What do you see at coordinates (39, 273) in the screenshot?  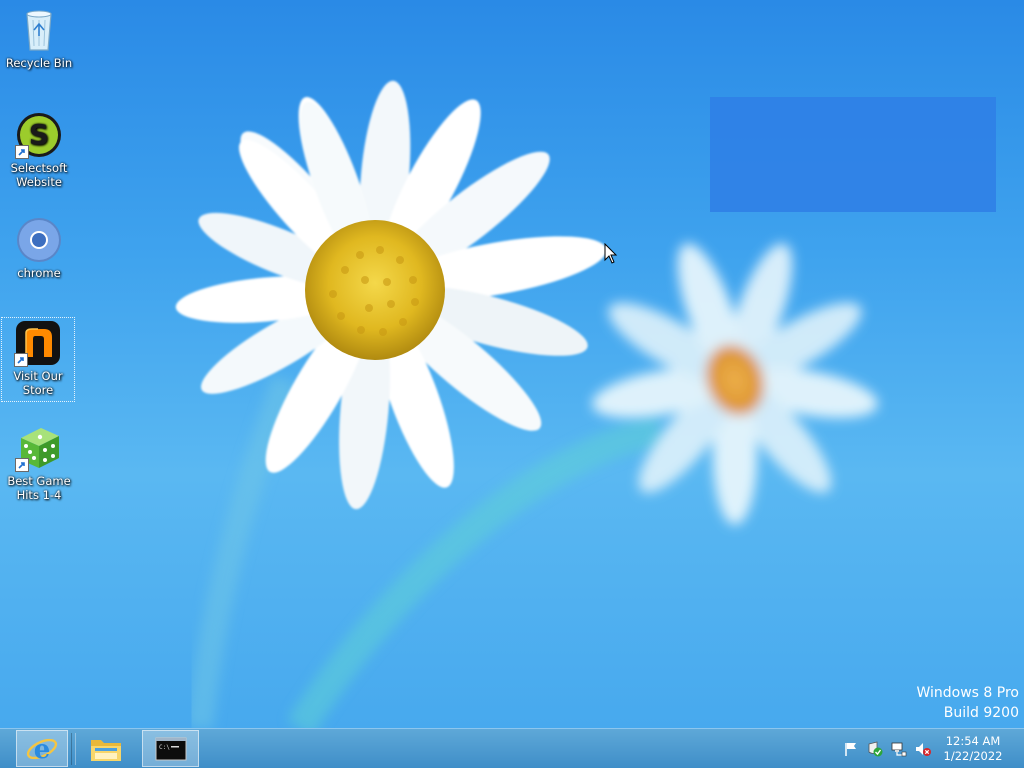 I see `desktop-icon-label: chrome` at bounding box center [39, 273].